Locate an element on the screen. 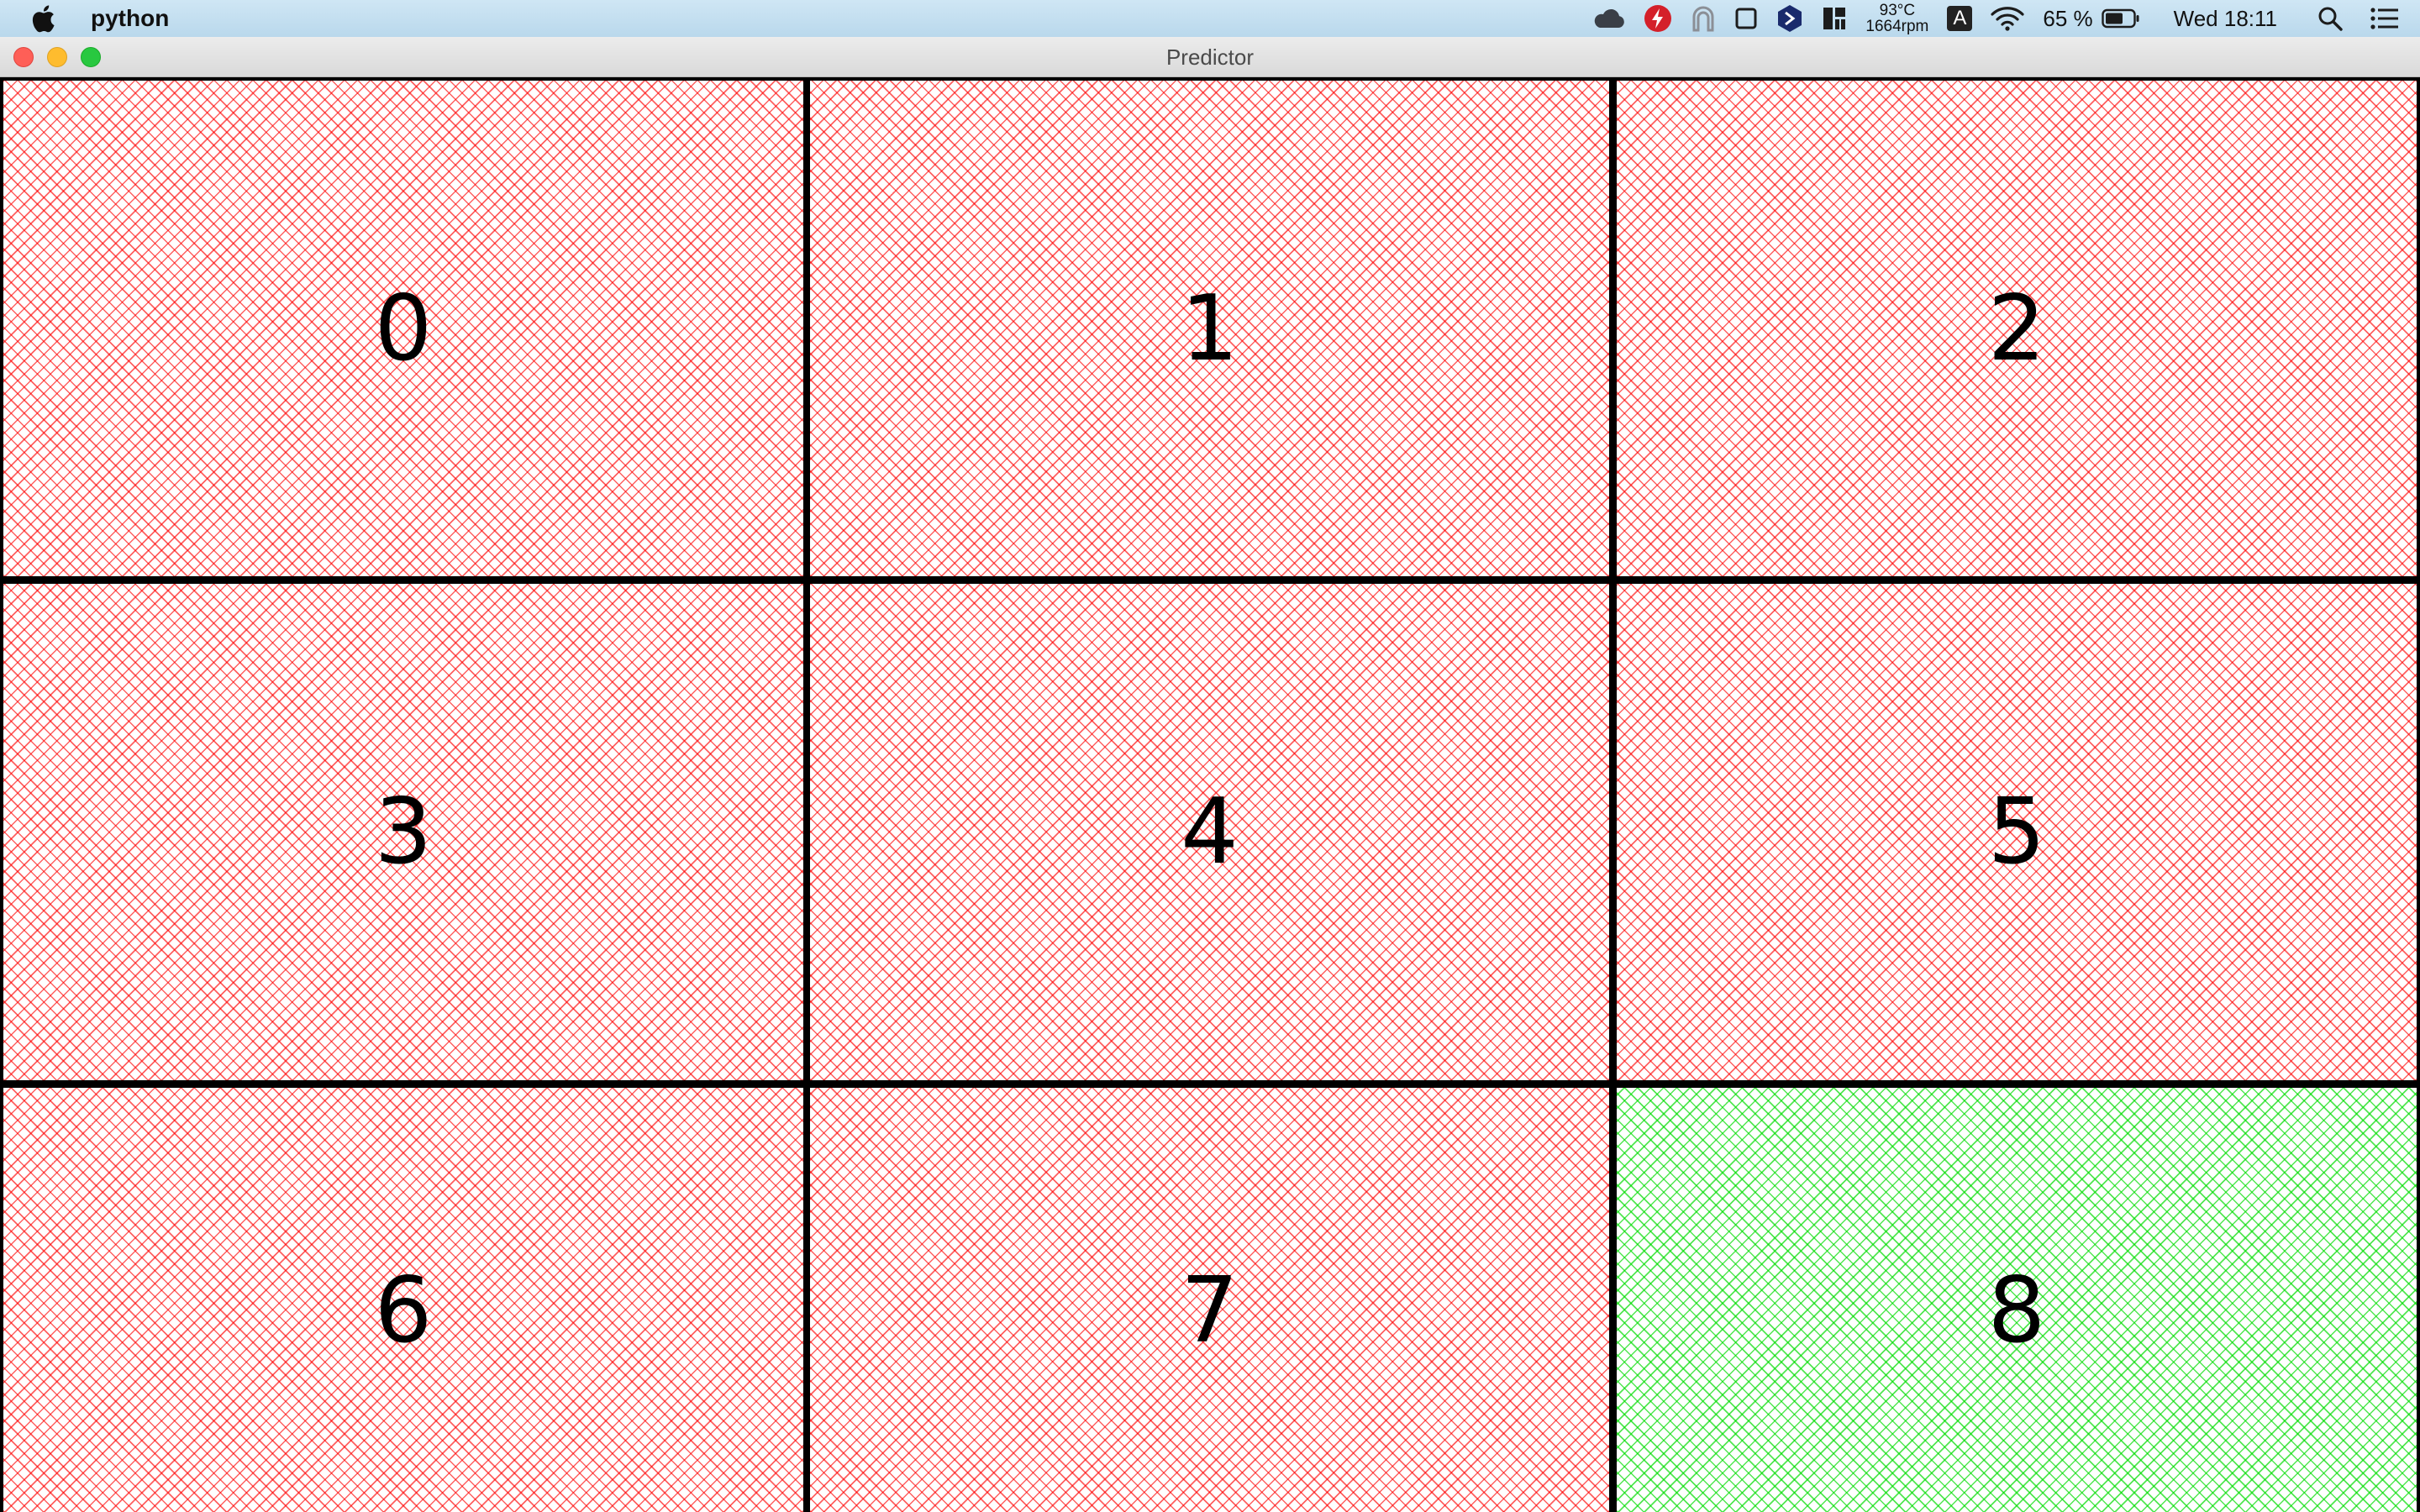 The height and width of the screenshot is (1512, 2420). cloud-icon is located at coordinates (1608, 18).